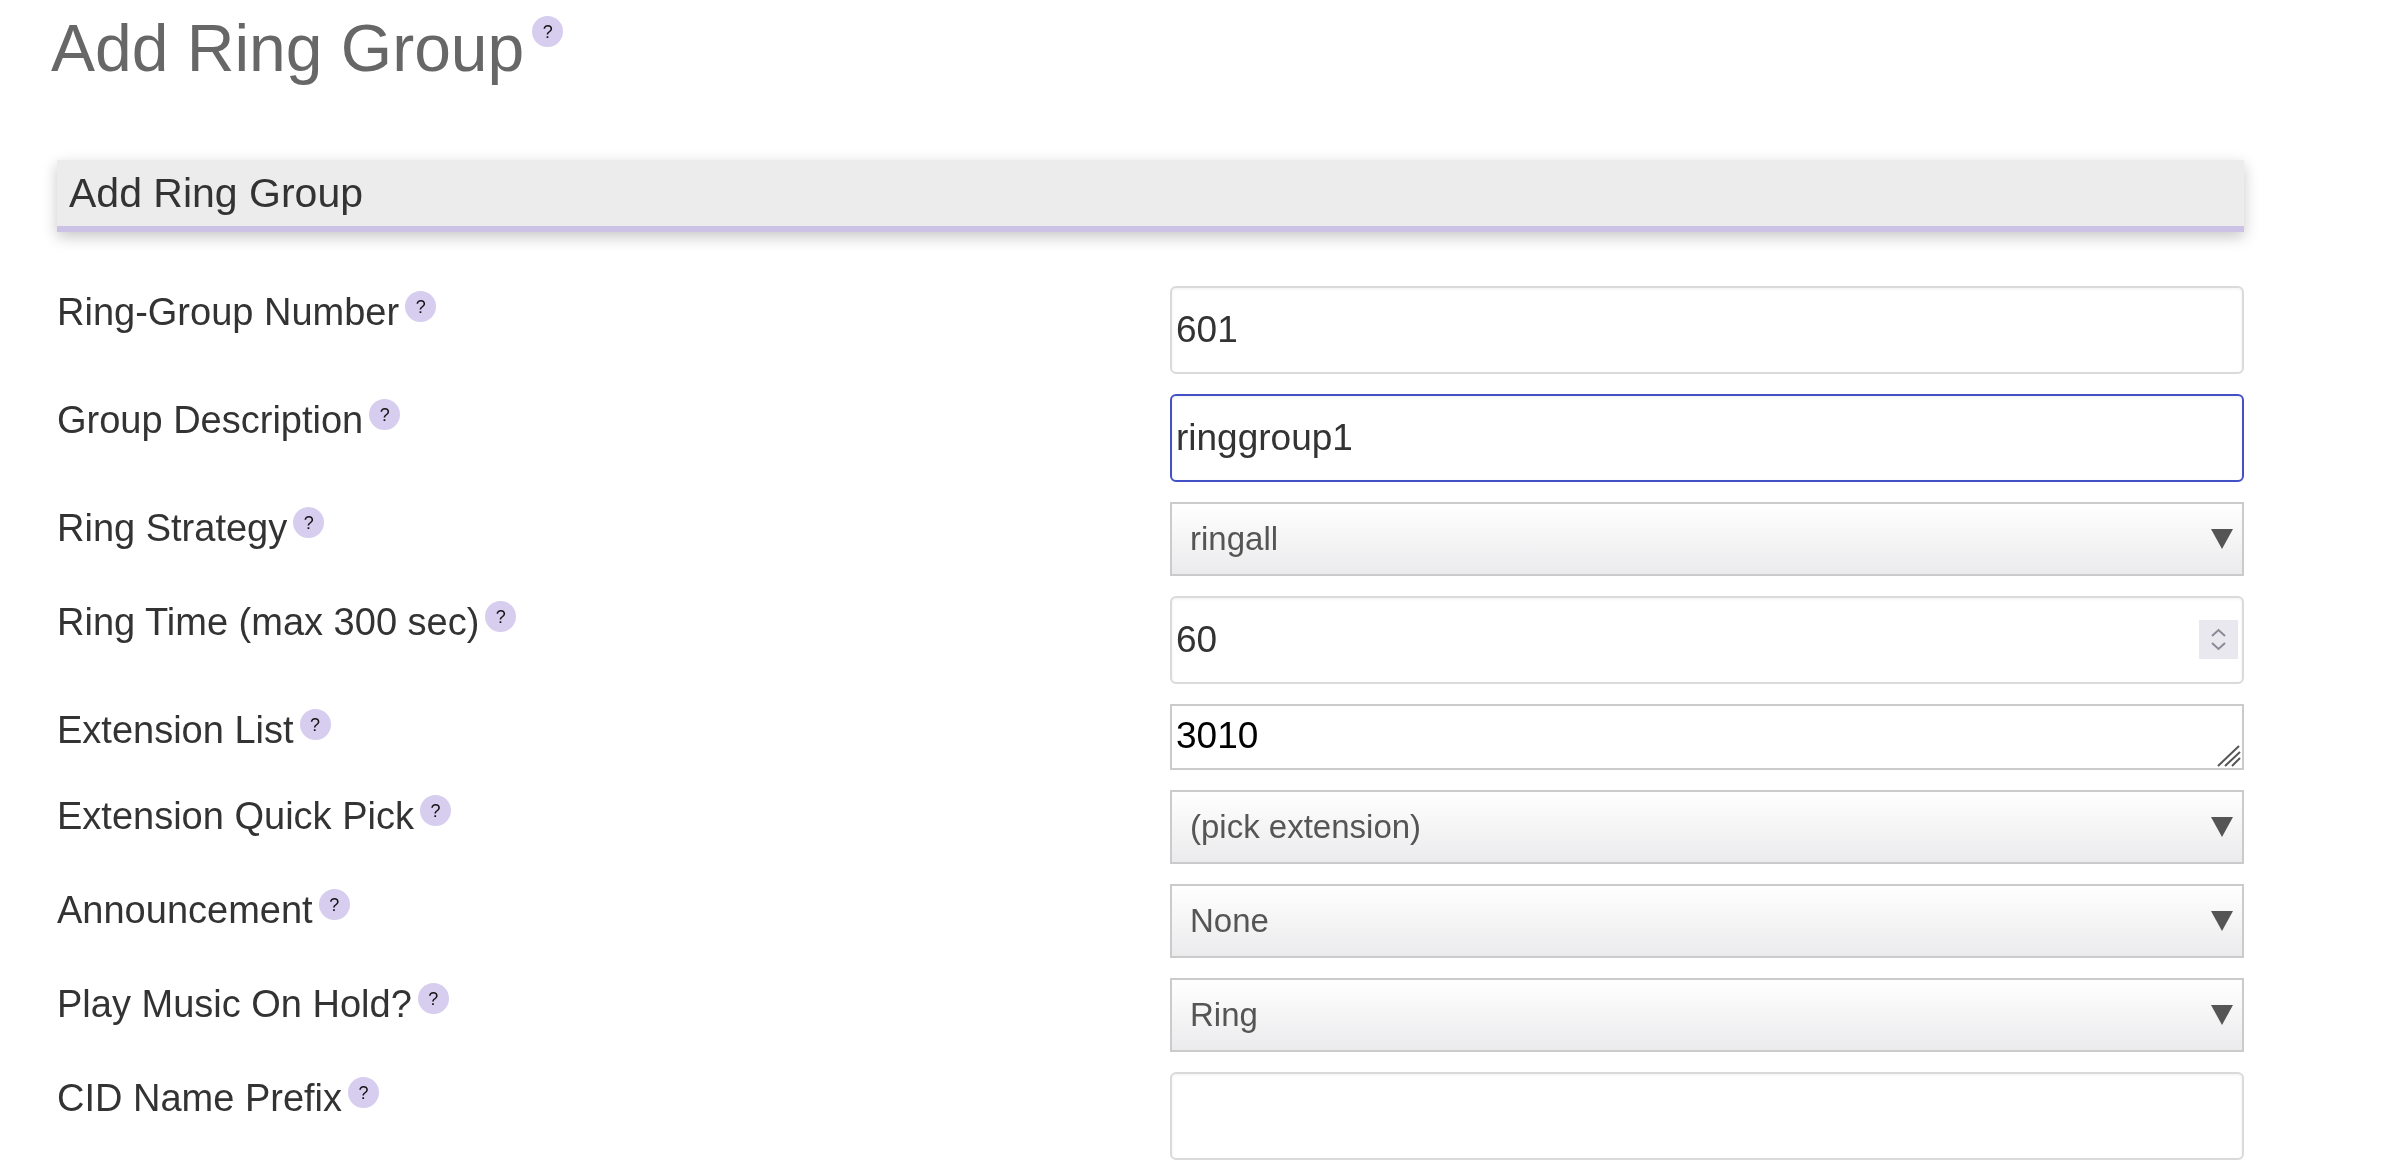 The width and height of the screenshot is (2386, 1176). What do you see at coordinates (172, 528) in the screenshot?
I see `field-label: Ring Strategy` at bounding box center [172, 528].